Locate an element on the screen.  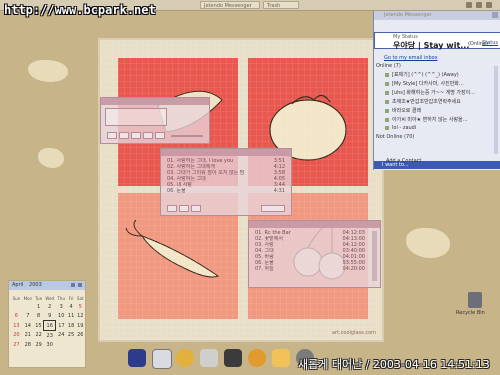
playlist-row: 07. 하늘 04:20:00 is located at coordinates (310, 269).